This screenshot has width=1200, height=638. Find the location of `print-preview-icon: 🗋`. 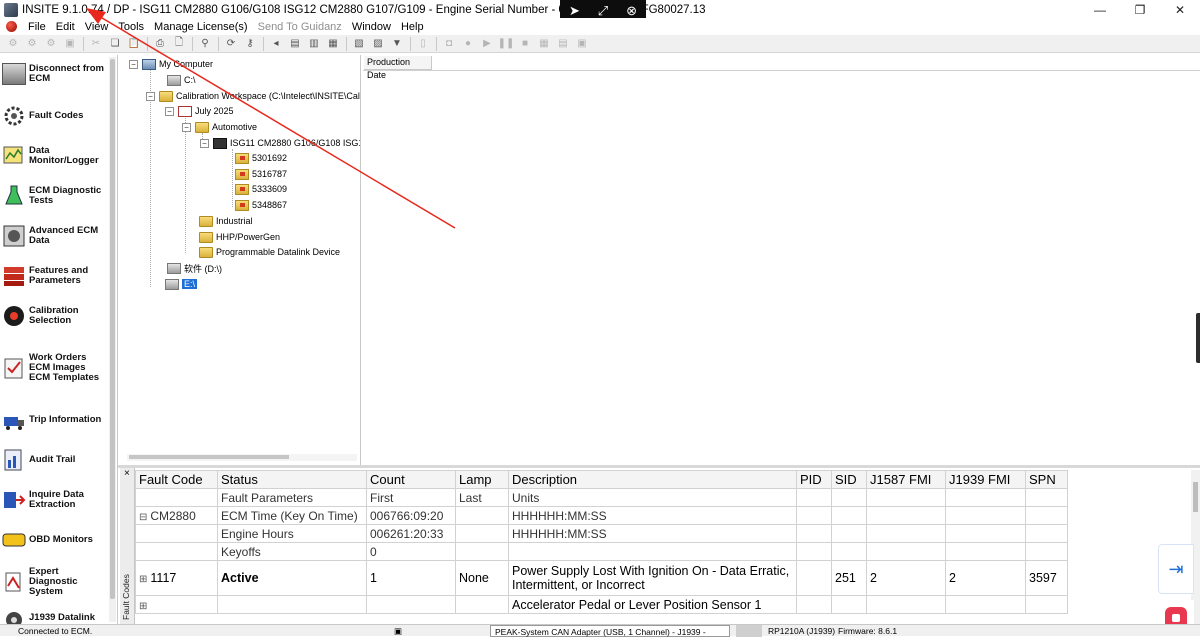

print-preview-icon: 🗋 is located at coordinates (179, 44).